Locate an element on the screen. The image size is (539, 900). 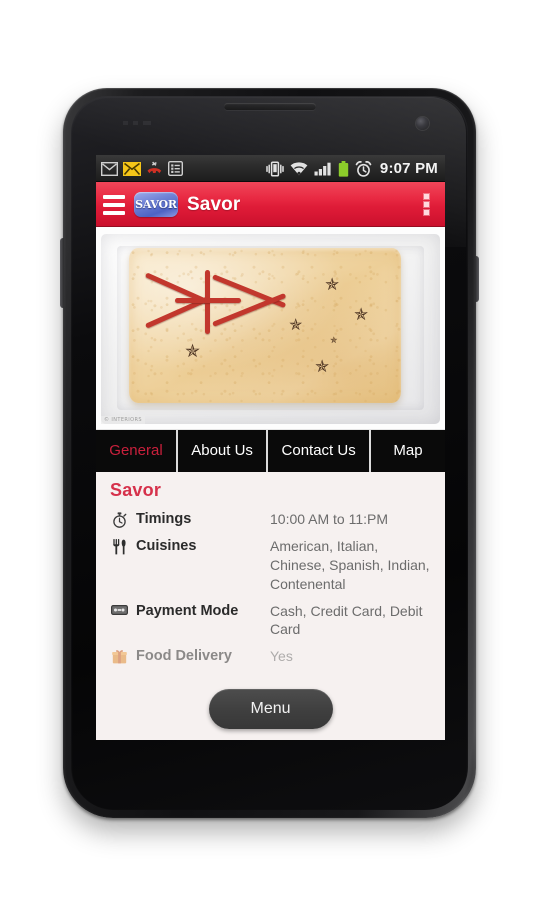
australian-flag-pastry: ✯ ✯ ✯ ✯ ✯ ✯ is located at coordinates (265, 325).